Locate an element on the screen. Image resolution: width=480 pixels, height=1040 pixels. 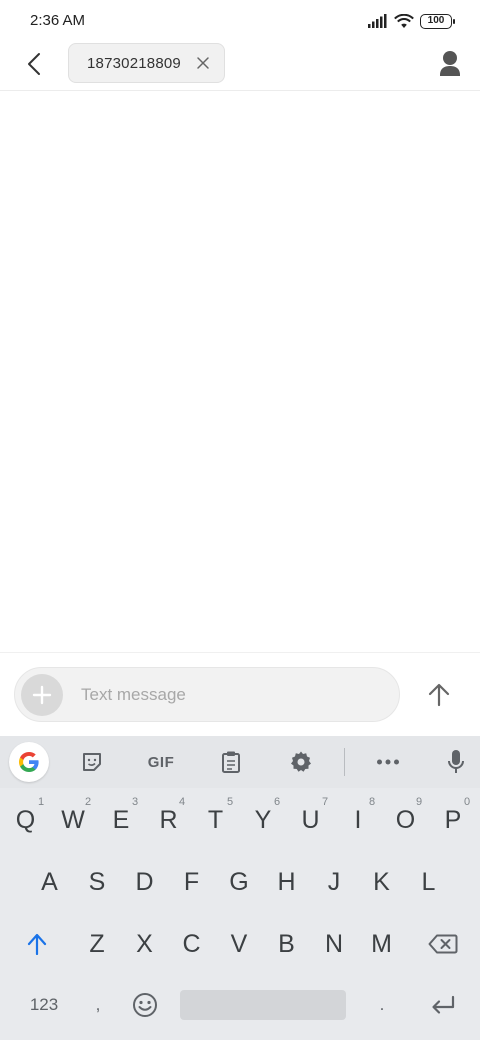
shift-arrow-icon is located at coordinates (37, 944).